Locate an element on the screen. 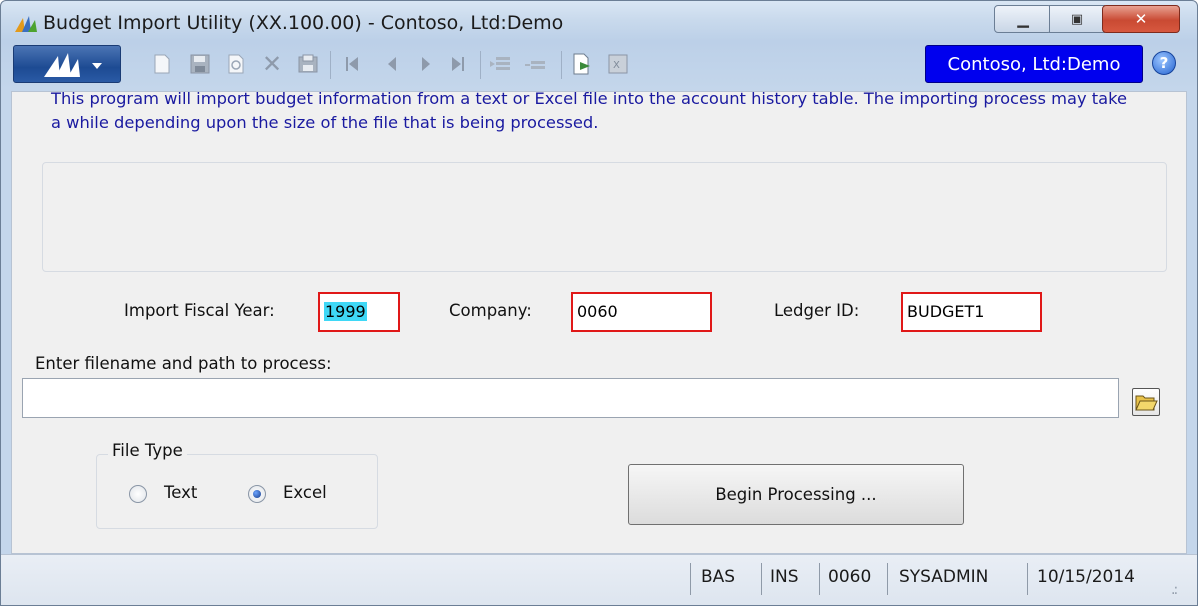  radio-text-label: Text is located at coordinates (180, 492).